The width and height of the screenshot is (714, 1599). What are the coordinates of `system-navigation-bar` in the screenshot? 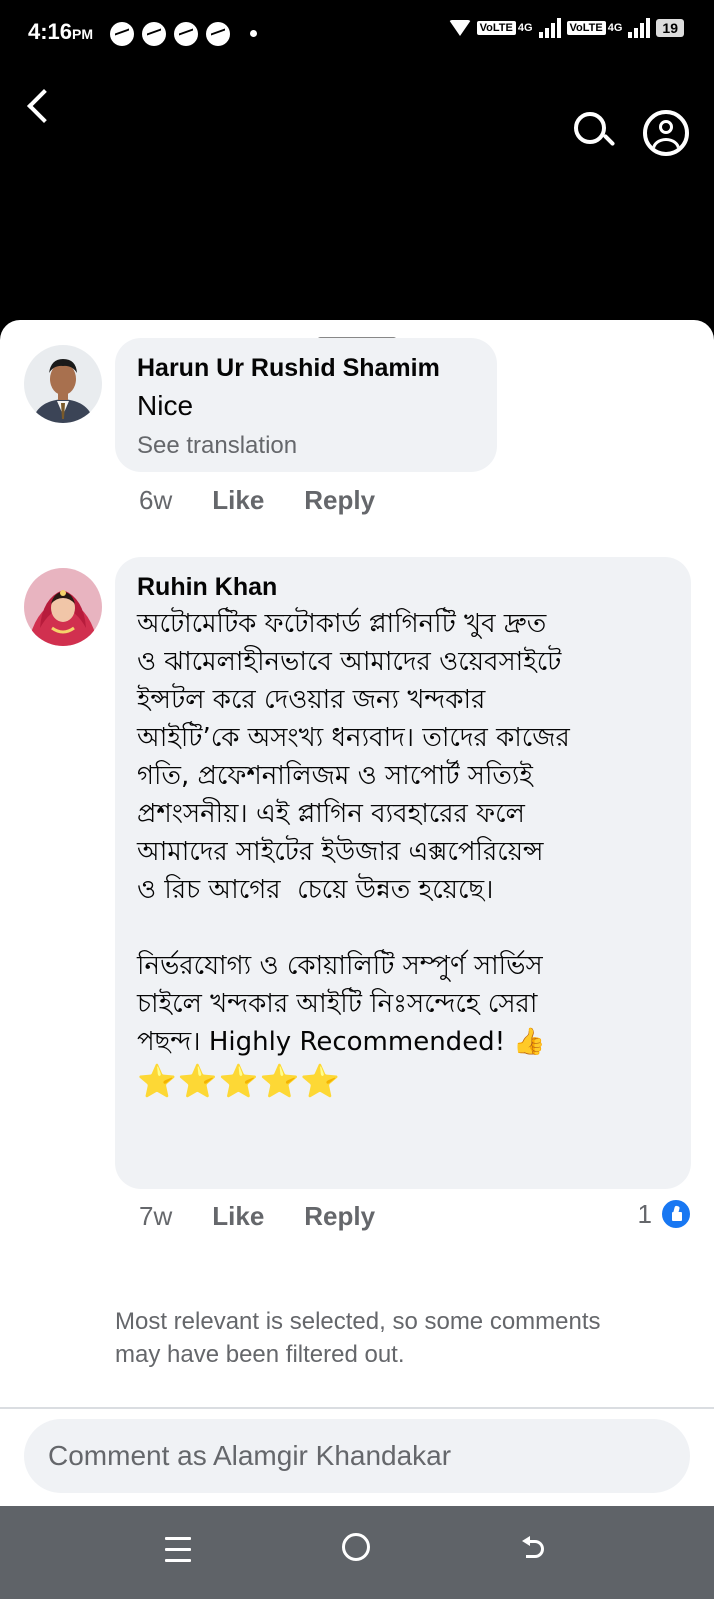 It's located at (357, 1552).